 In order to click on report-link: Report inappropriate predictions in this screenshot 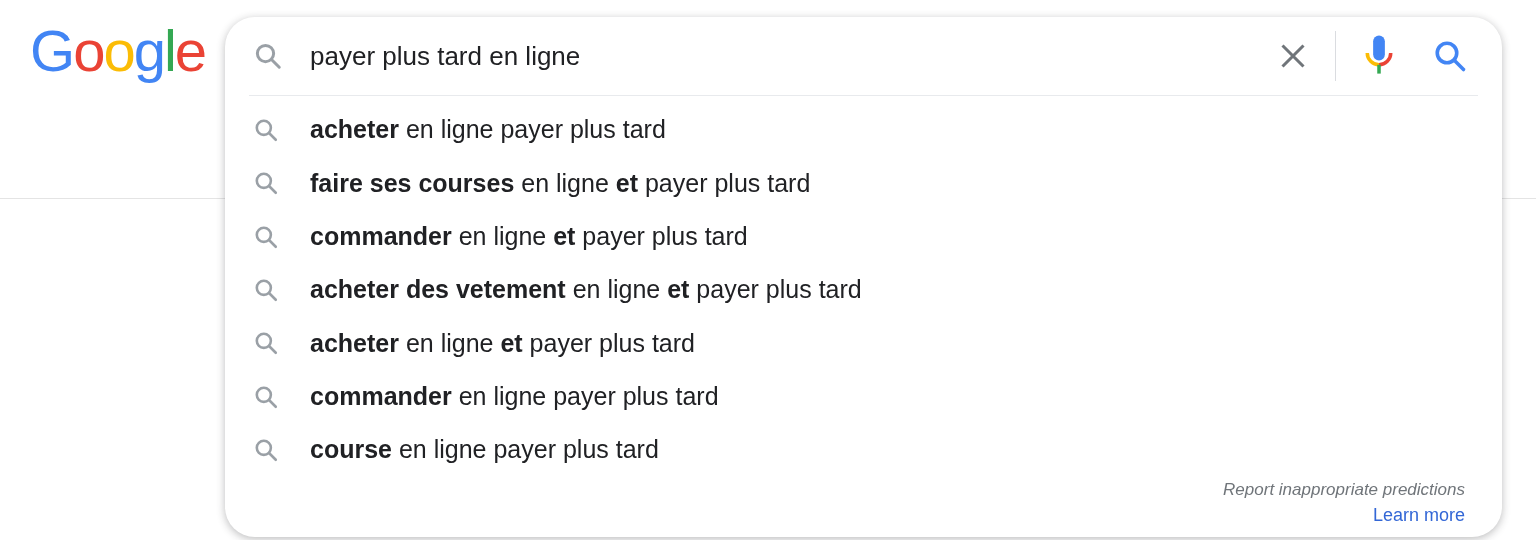, I will do `click(1344, 489)`.